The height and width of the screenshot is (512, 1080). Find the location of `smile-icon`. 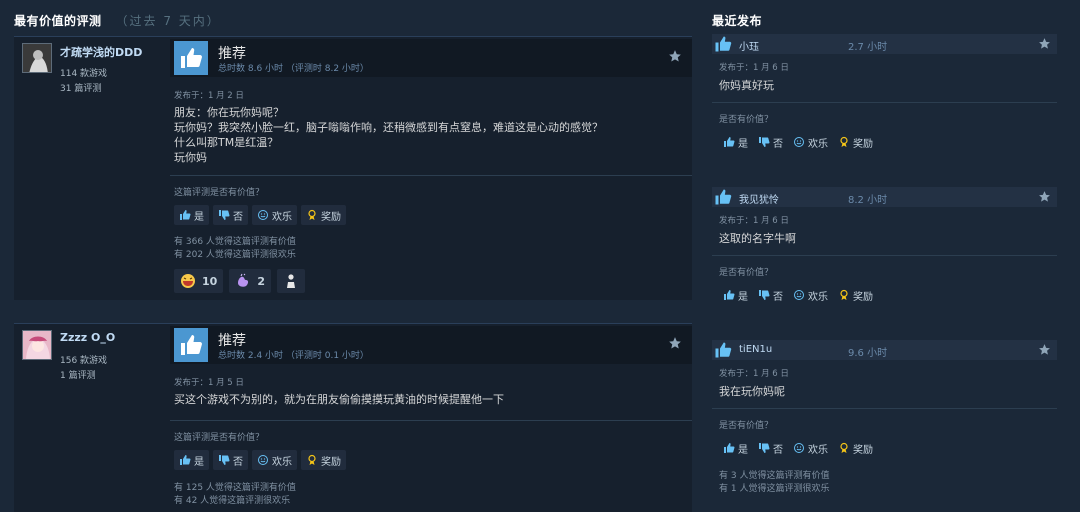

smile-icon is located at coordinates (263, 215).